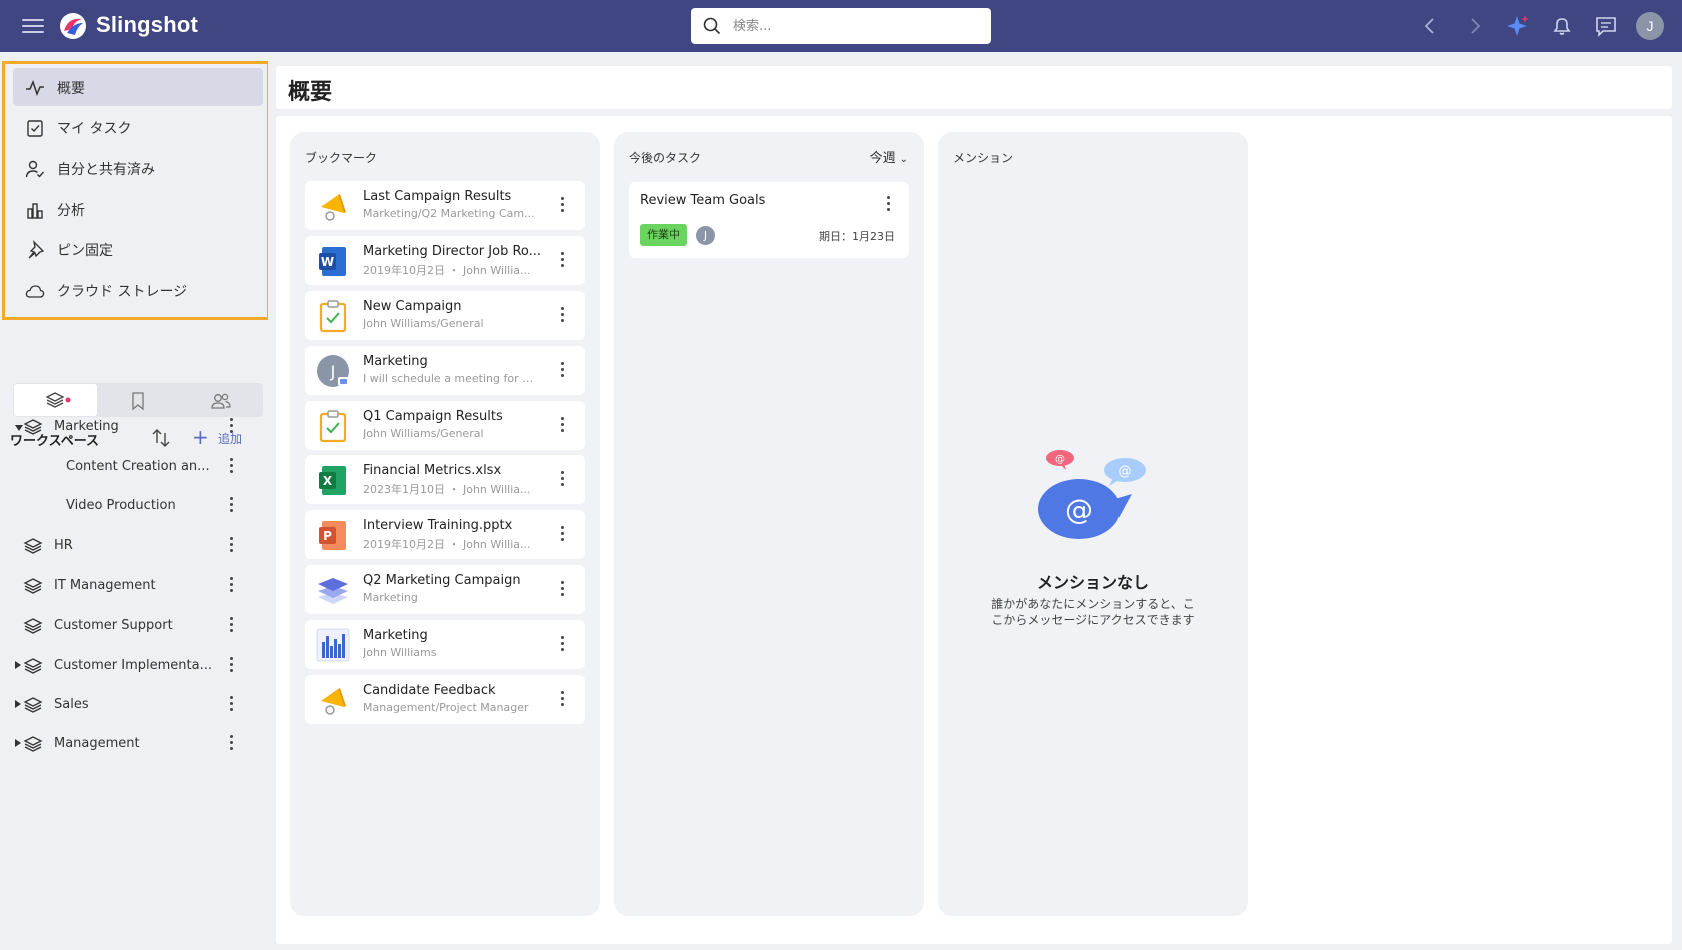 The height and width of the screenshot is (950, 1682). Describe the element at coordinates (446, 707) in the screenshot. I see `bookmark-subtitle: Management/Project Manager` at that location.